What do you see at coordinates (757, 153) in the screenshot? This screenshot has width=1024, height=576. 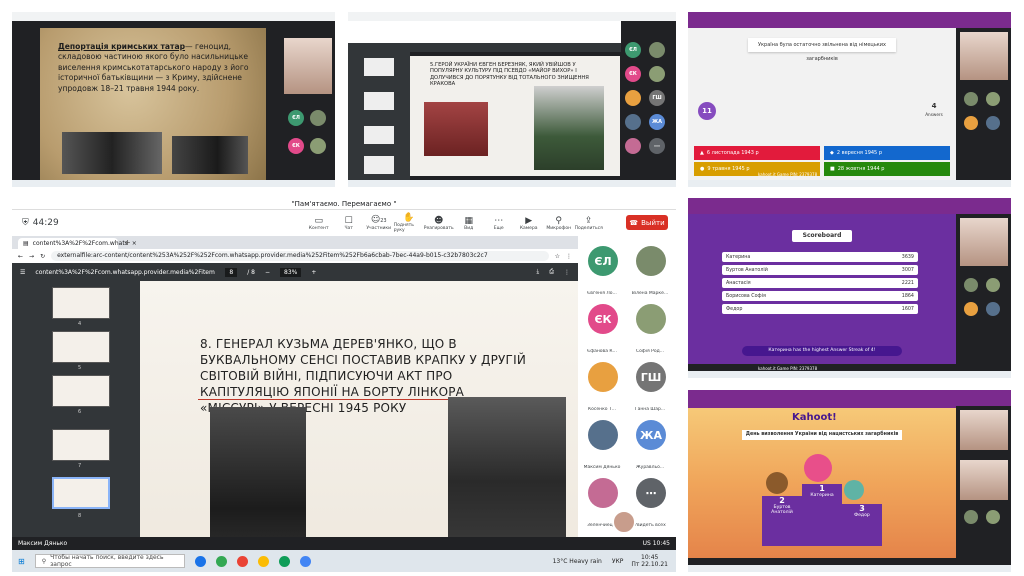 I see `answer-option-1: ▲ 6 листопада 1943 р` at bounding box center [757, 153].